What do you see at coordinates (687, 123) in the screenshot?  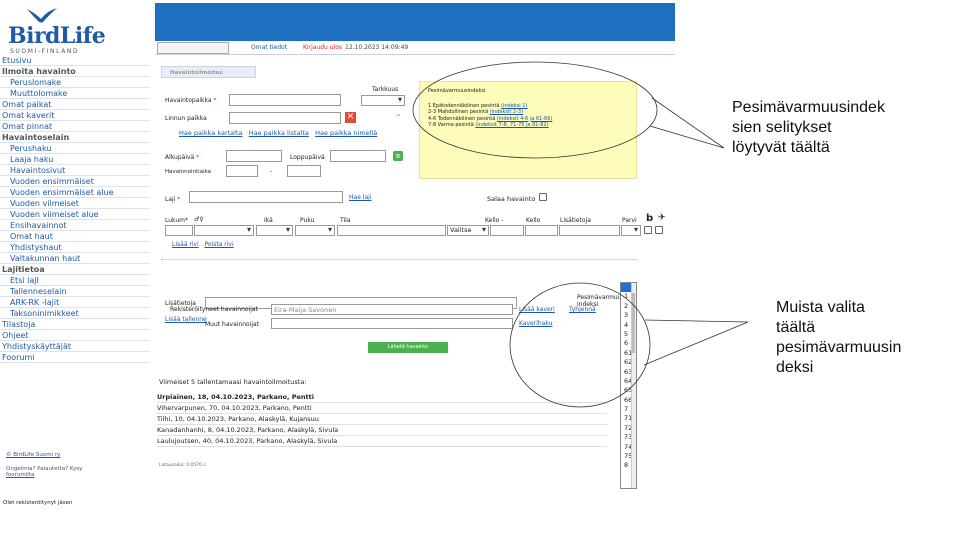 I see `top-callout-pointer` at bounding box center [687, 123].